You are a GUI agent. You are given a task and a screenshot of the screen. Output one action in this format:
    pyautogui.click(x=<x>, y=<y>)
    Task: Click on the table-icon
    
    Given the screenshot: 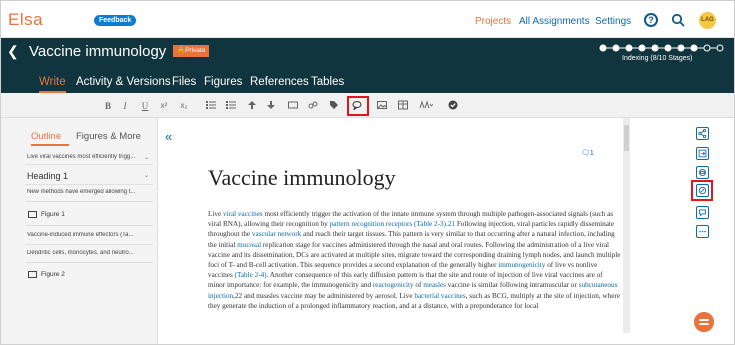 What is the action you would take?
    pyautogui.click(x=403, y=105)
    